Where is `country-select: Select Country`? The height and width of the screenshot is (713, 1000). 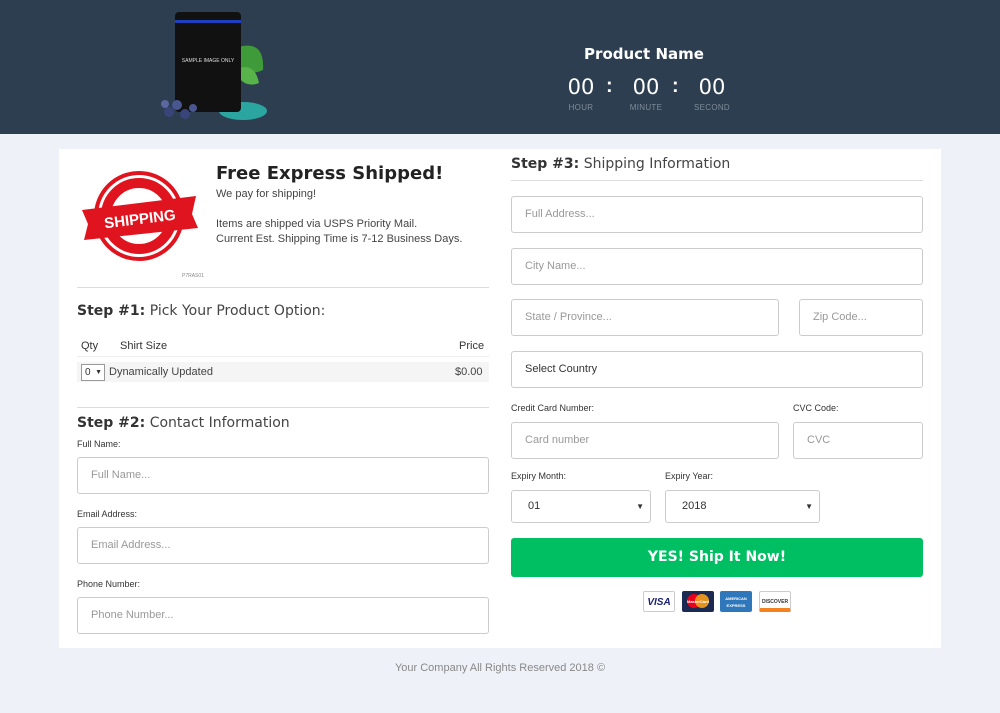 country-select: Select Country is located at coordinates (717, 369).